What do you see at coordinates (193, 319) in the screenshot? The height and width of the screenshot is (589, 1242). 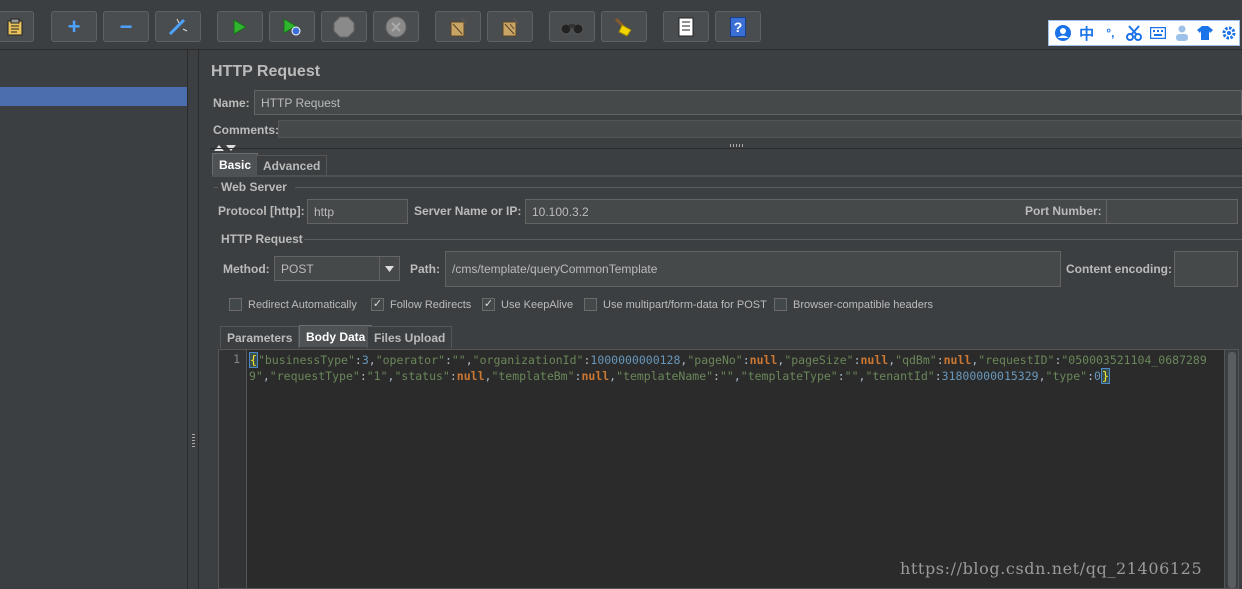 I see `panel-splitter` at bounding box center [193, 319].